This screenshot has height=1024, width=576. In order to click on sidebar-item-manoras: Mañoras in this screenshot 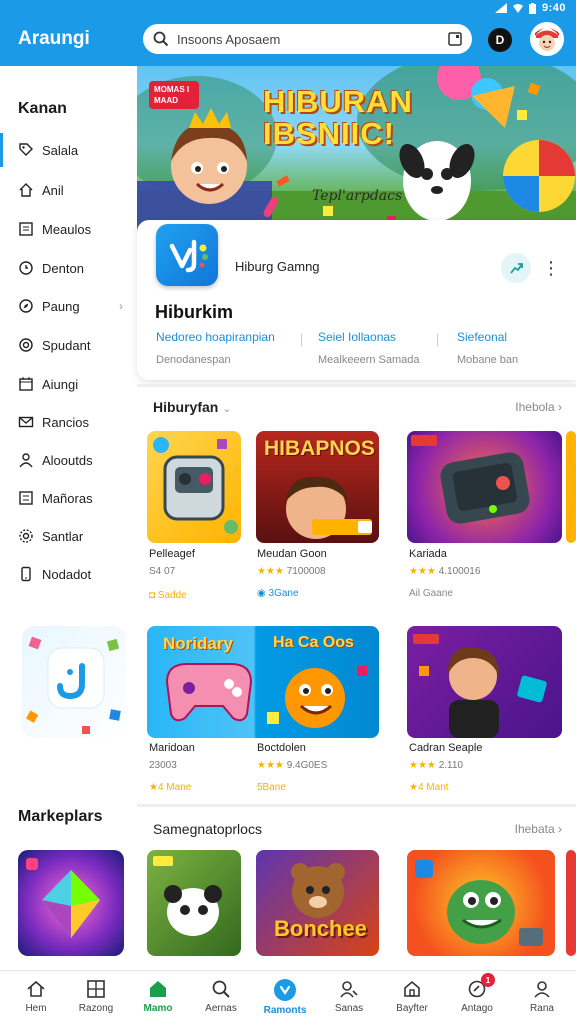, I will do `click(68, 498)`.